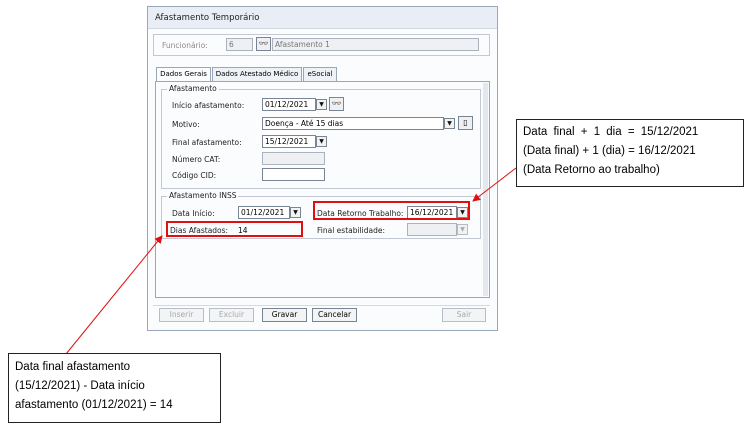 The image size is (751, 427). What do you see at coordinates (73, 367) in the screenshot?
I see `annotation-left-line-1: Data final afastamento` at bounding box center [73, 367].